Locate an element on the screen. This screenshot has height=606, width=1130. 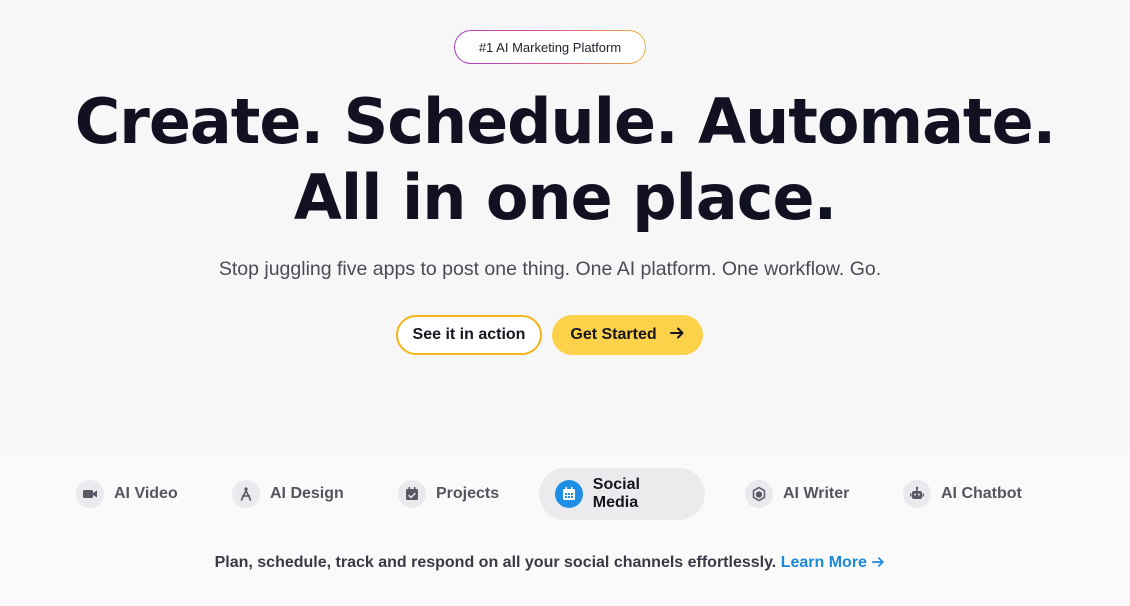
learn-more-link: Learn More is located at coordinates (833, 562).